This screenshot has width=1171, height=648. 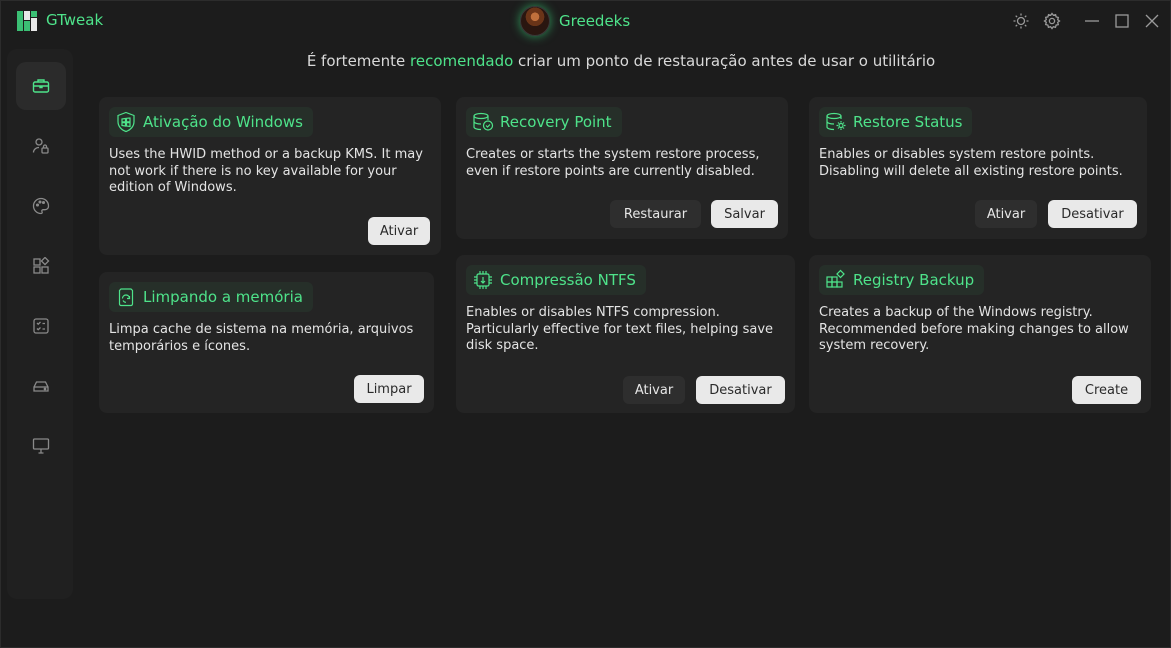 I want to click on user-lock-icon, so click(x=40, y=146).